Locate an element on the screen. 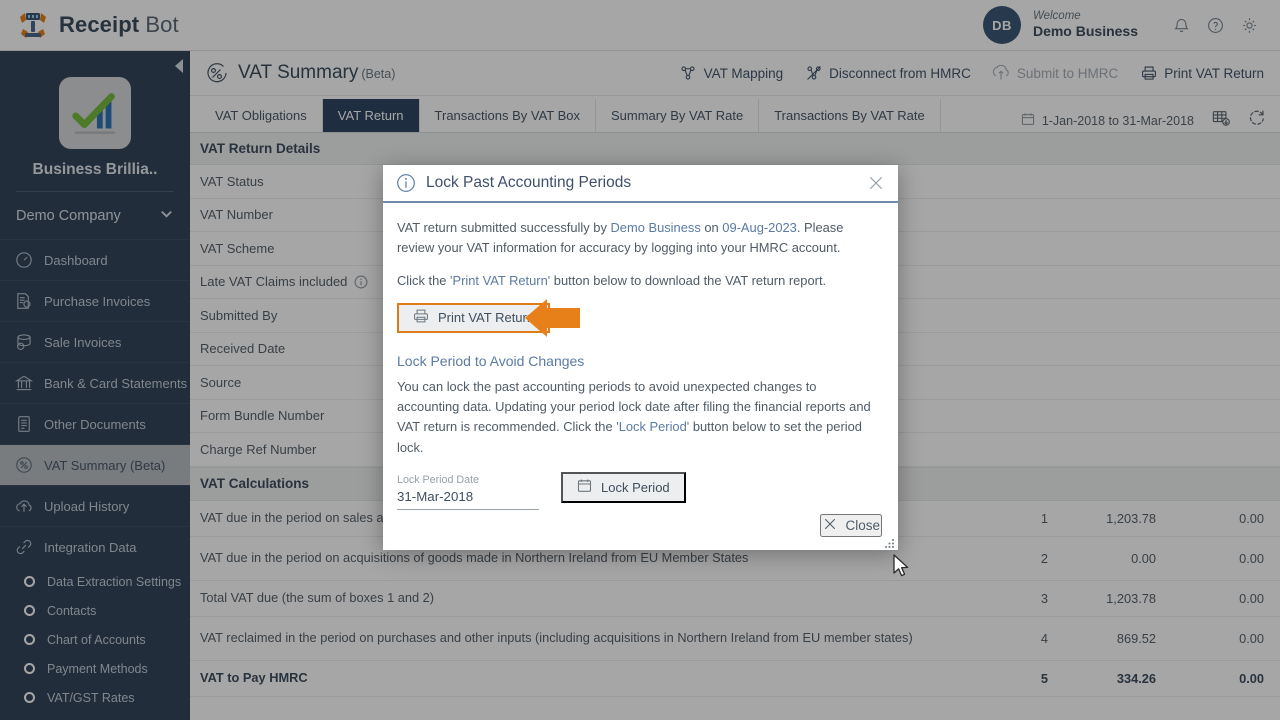 Image resolution: width=1280 pixels, height=720 pixels. dialog-header: Lock Past Accounting Periods is located at coordinates (640, 184).